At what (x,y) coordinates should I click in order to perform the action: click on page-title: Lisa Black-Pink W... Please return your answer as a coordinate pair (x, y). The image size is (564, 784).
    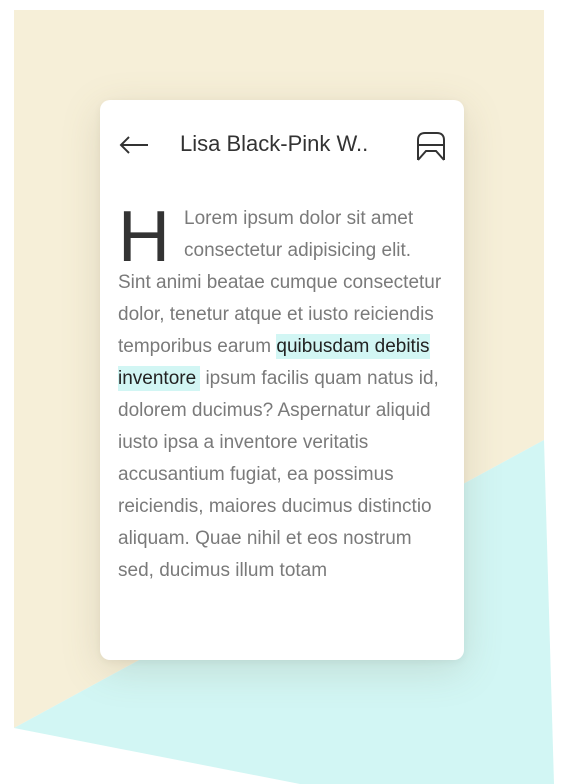
    Looking at the image, I should click on (274, 143).